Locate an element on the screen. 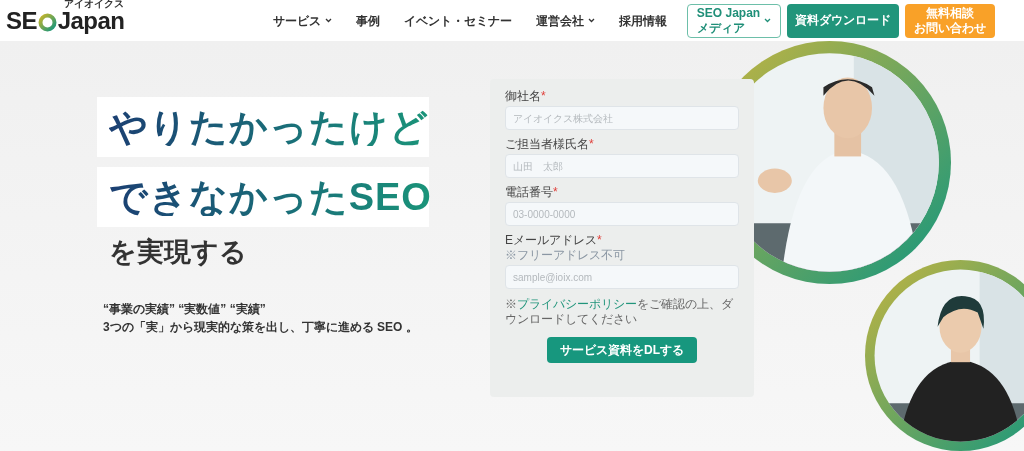 The width and height of the screenshot is (1024, 451). consent-text: ※プライバシーポリシーをご確認の上、ダウンロードしてください is located at coordinates (619, 312).